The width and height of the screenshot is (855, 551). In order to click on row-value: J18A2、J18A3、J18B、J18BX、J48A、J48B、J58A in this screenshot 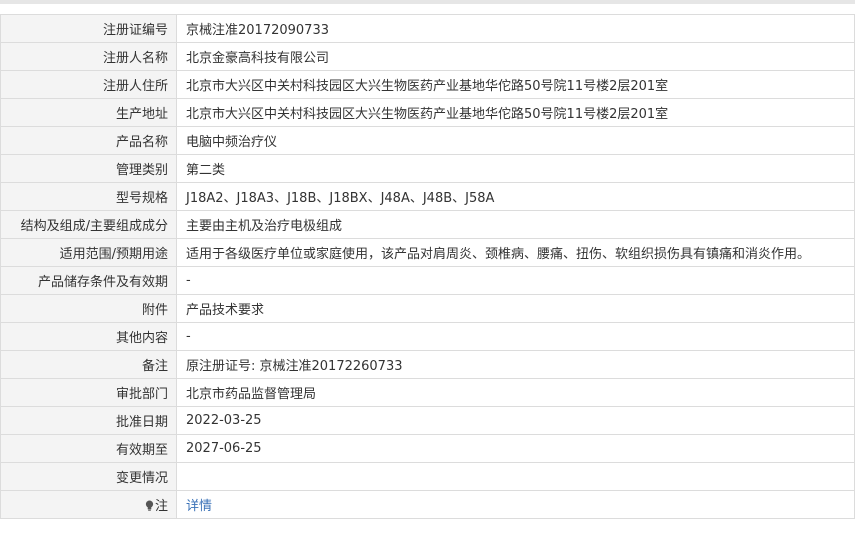, I will do `click(515, 196)`.